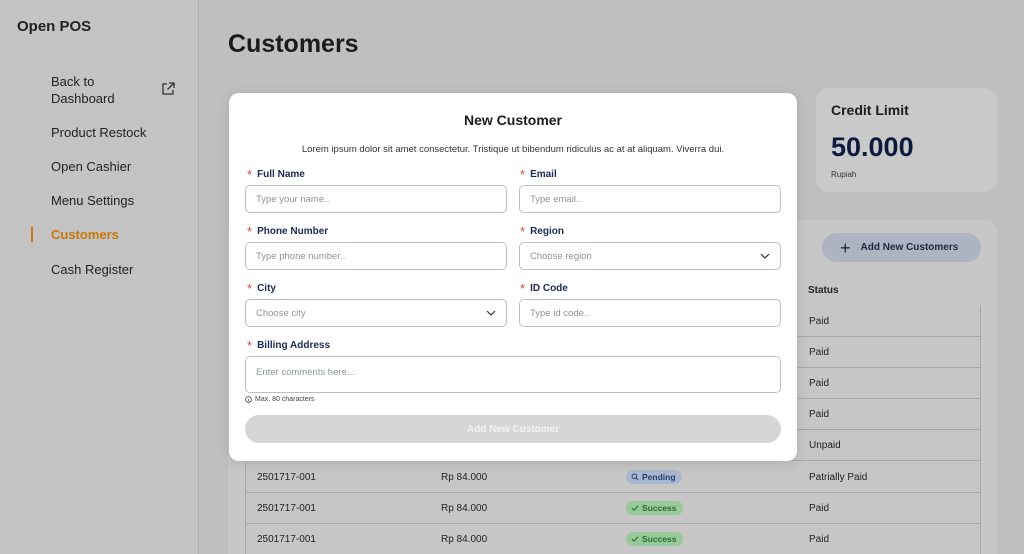 This screenshot has height=554, width=1024. I want to click on credit-limit-card: Credit Limit 50.000 Rupiah, so click(906, 140).